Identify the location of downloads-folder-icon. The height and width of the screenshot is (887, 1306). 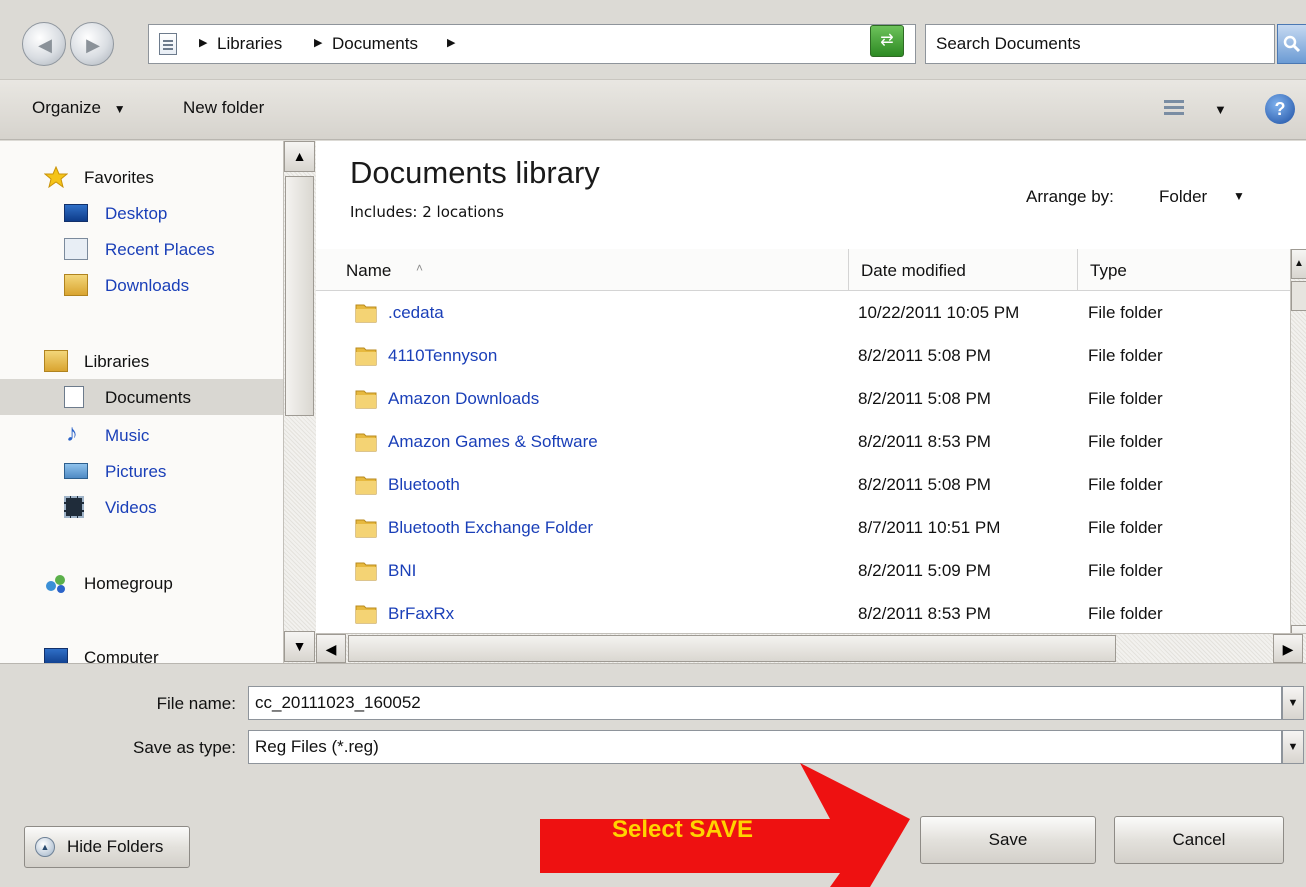
(76, 285).